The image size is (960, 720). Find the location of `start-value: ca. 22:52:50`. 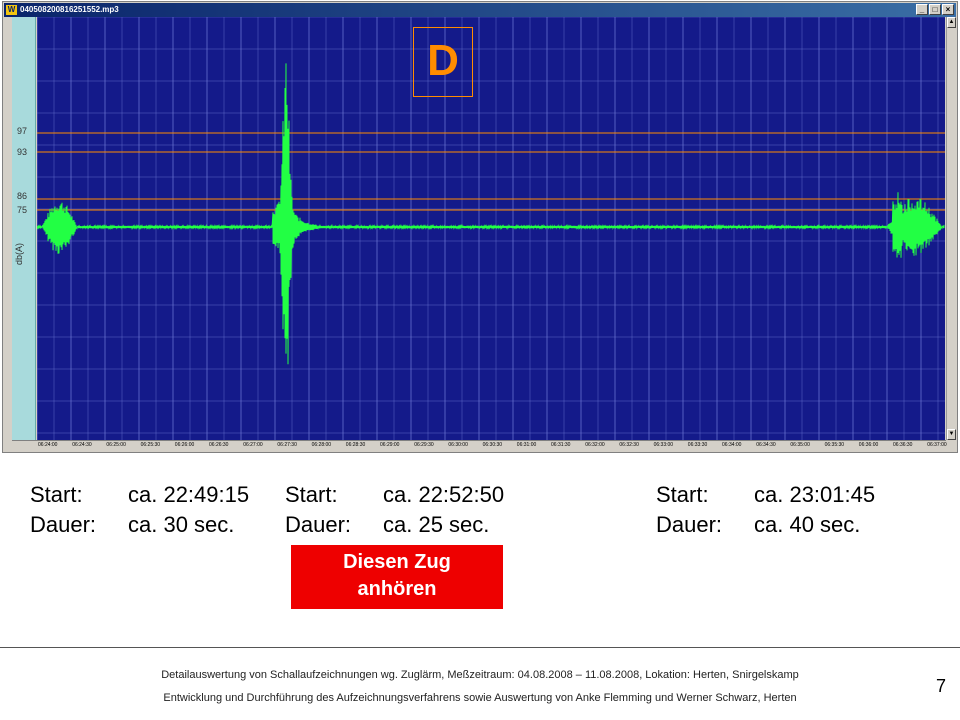

start-value: ca. 22:52:50 is located at coordinates (444, 494).